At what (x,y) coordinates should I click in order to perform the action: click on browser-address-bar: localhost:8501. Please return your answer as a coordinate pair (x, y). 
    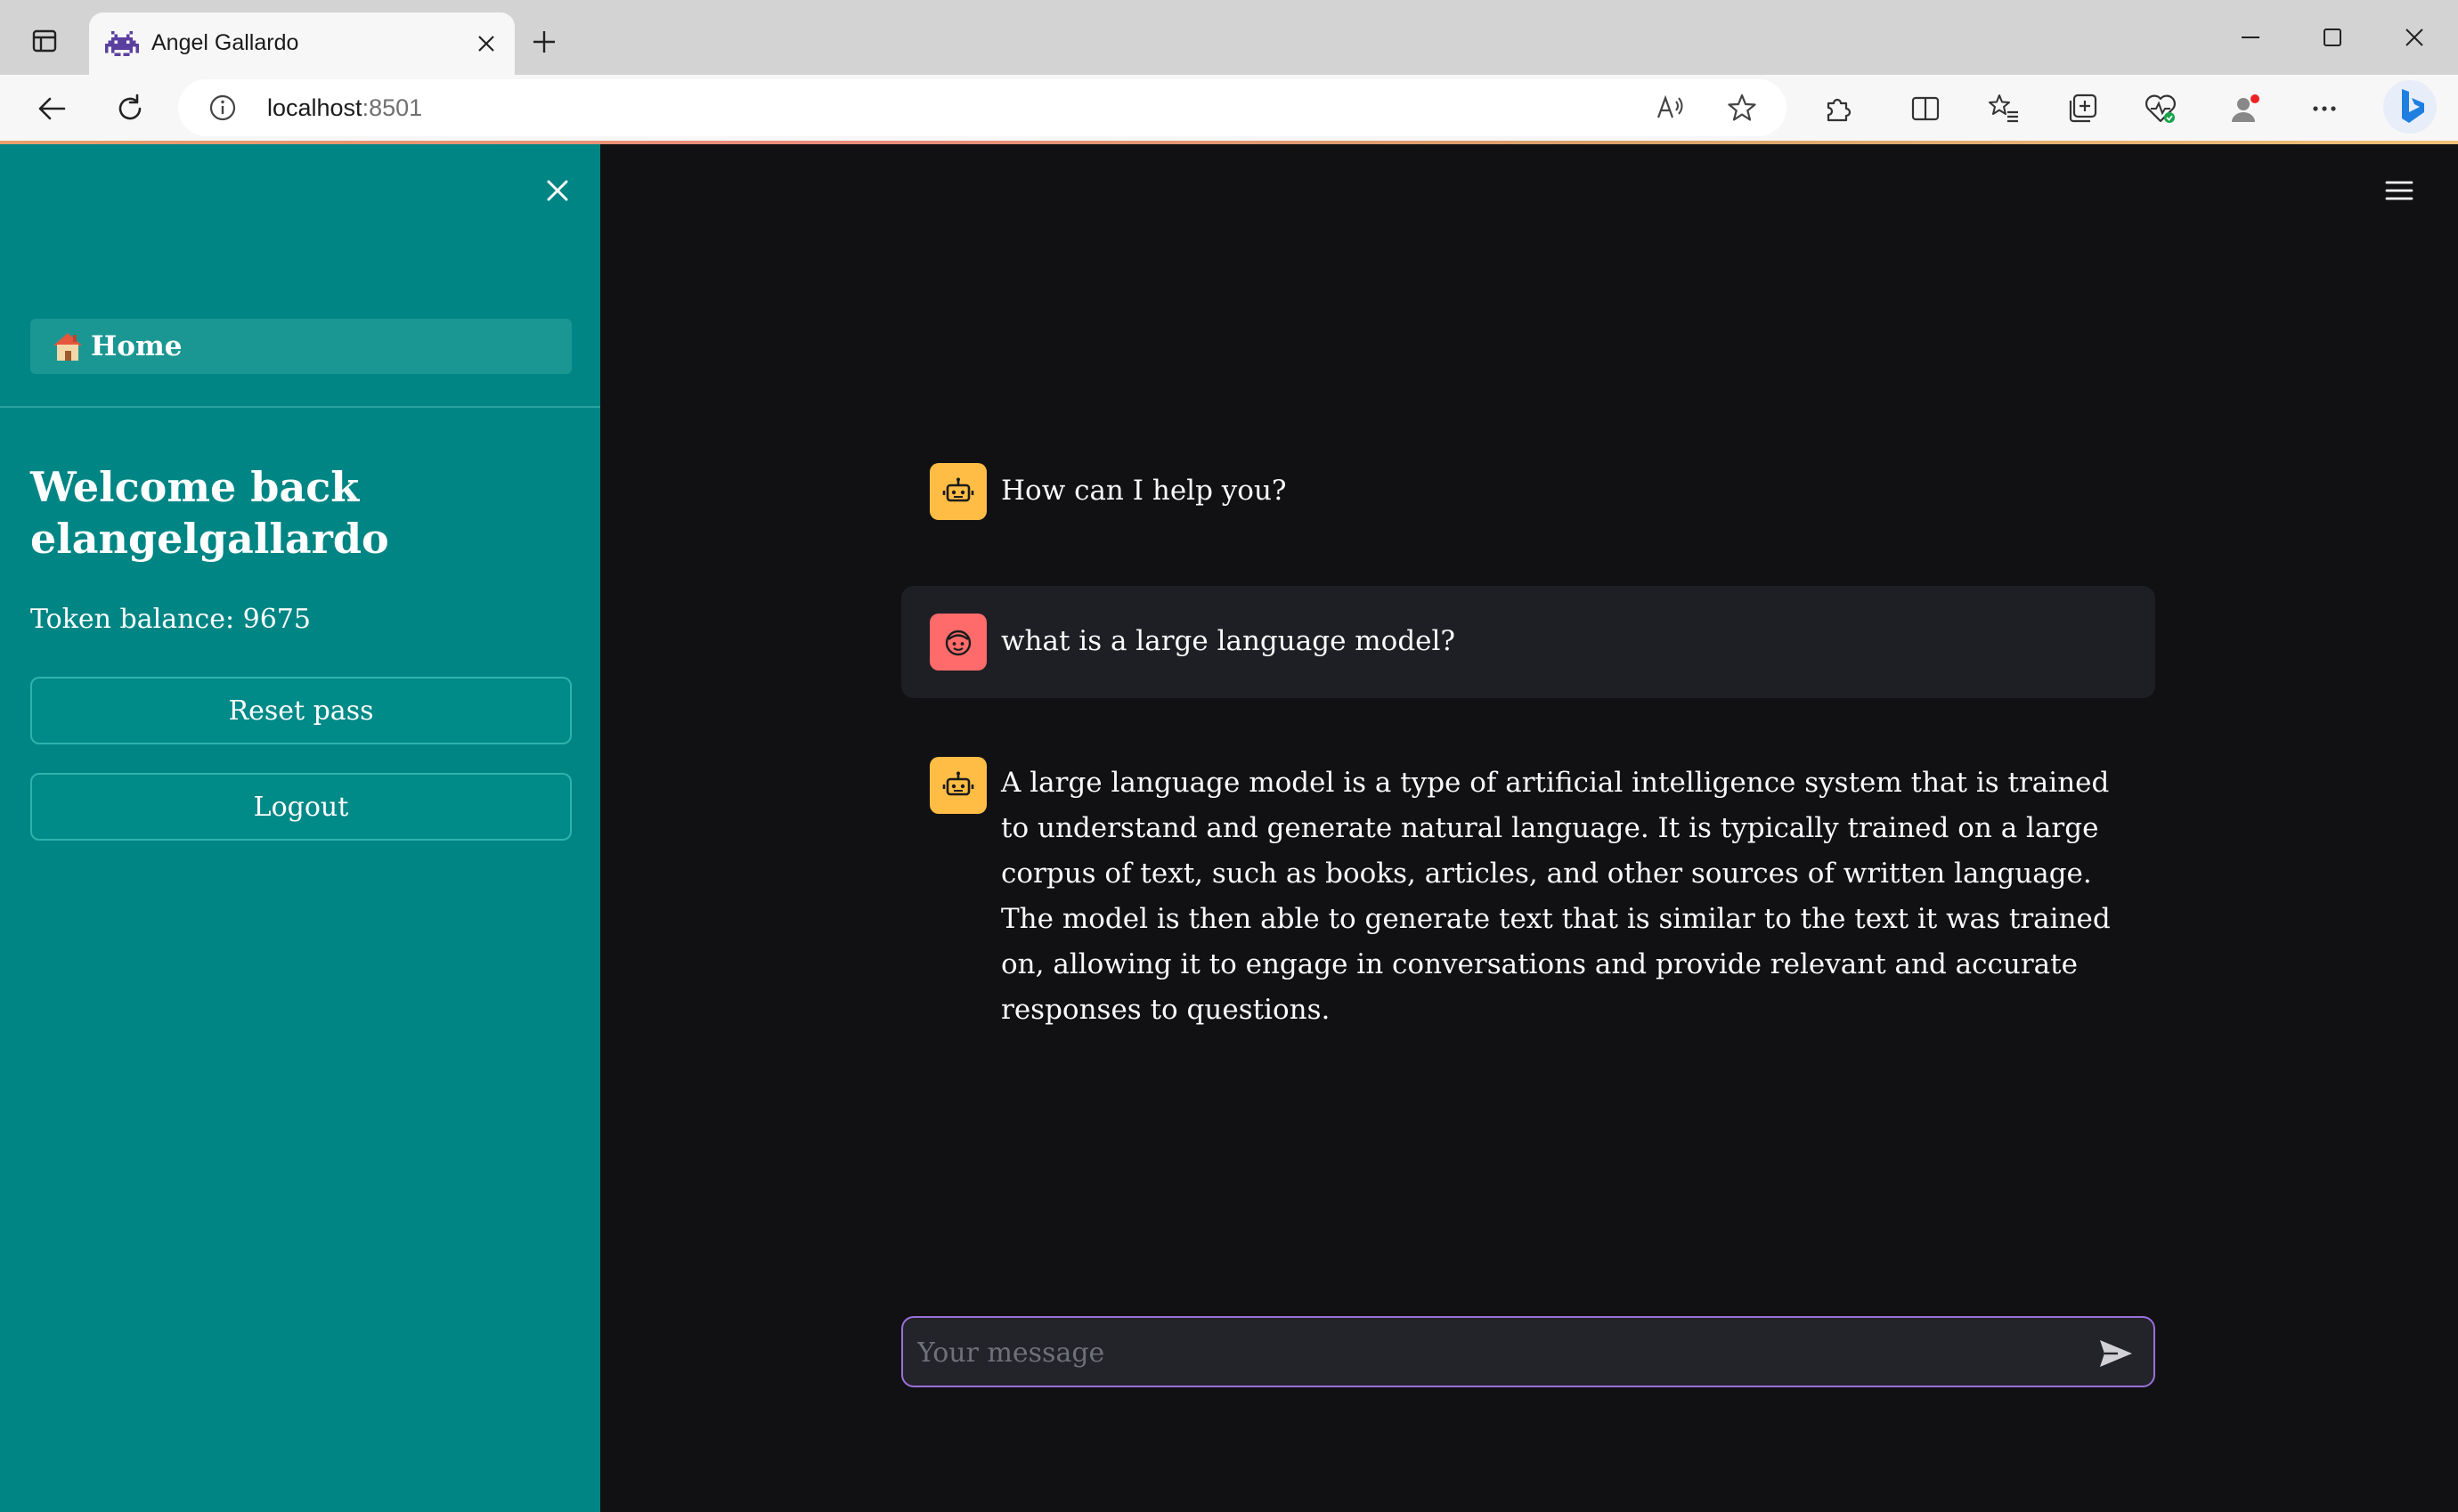
    Looking at the image, I should click on (1229, 108).